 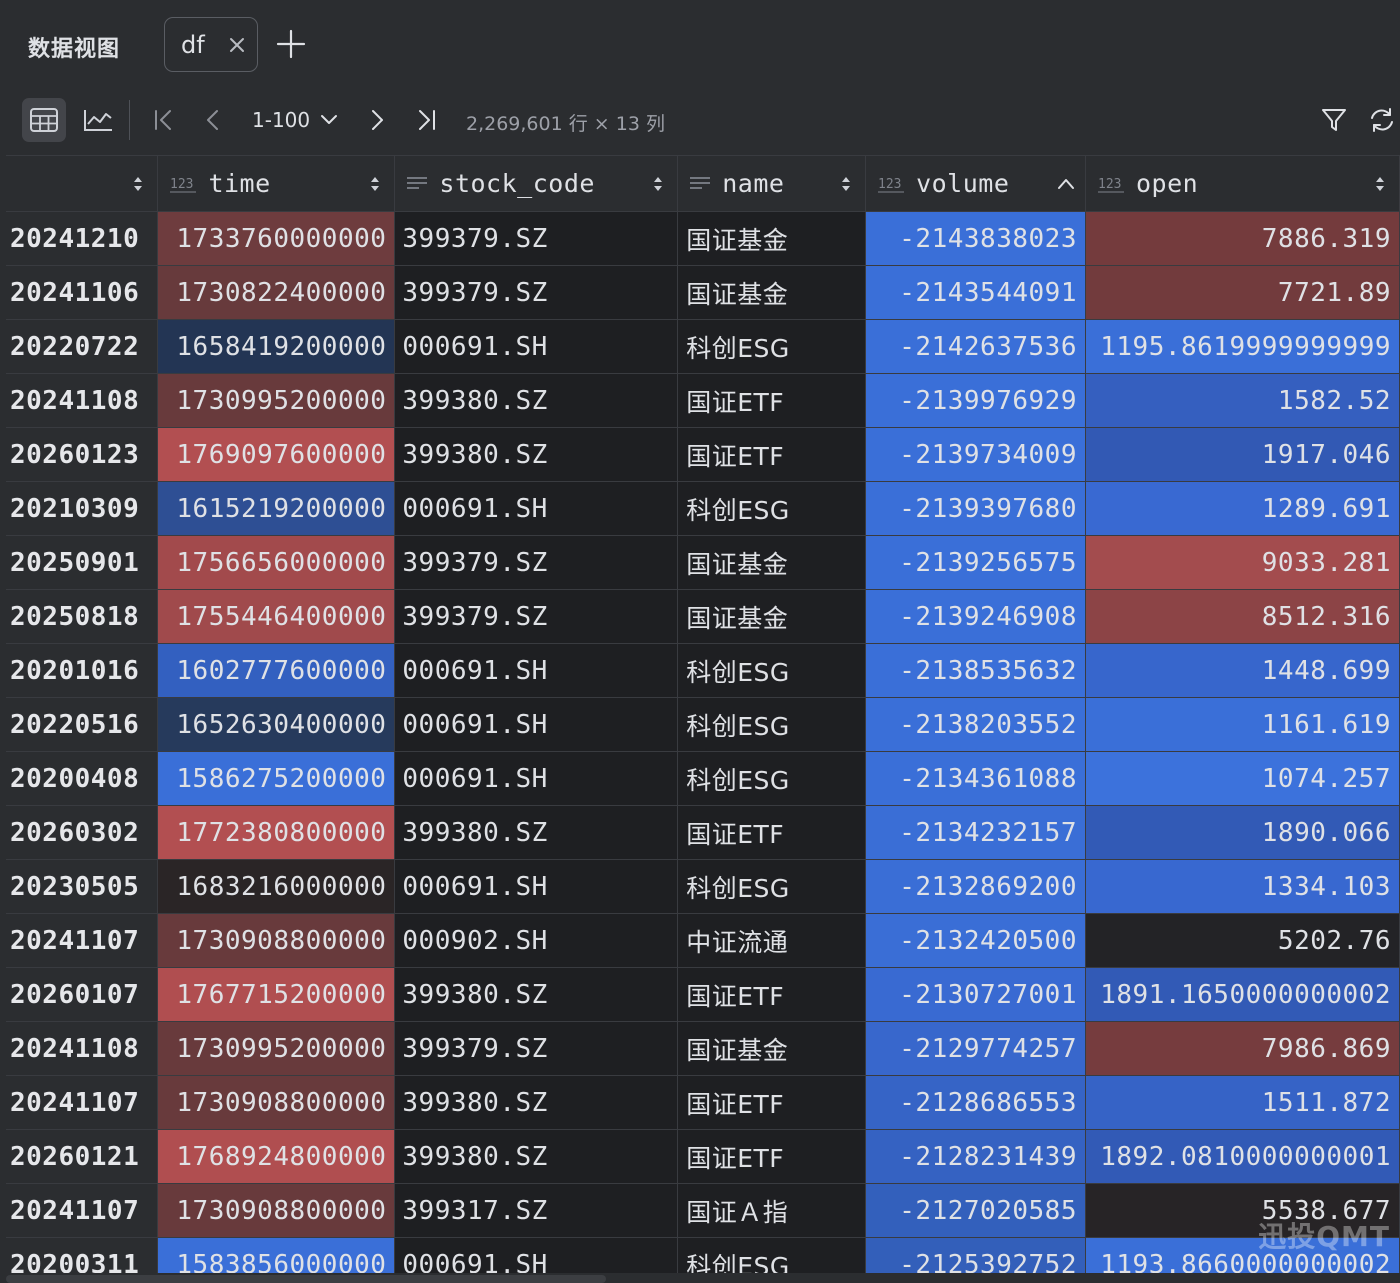 I want to click on open-cell: 1195.8619999999999, so click(x=1242, y=346).